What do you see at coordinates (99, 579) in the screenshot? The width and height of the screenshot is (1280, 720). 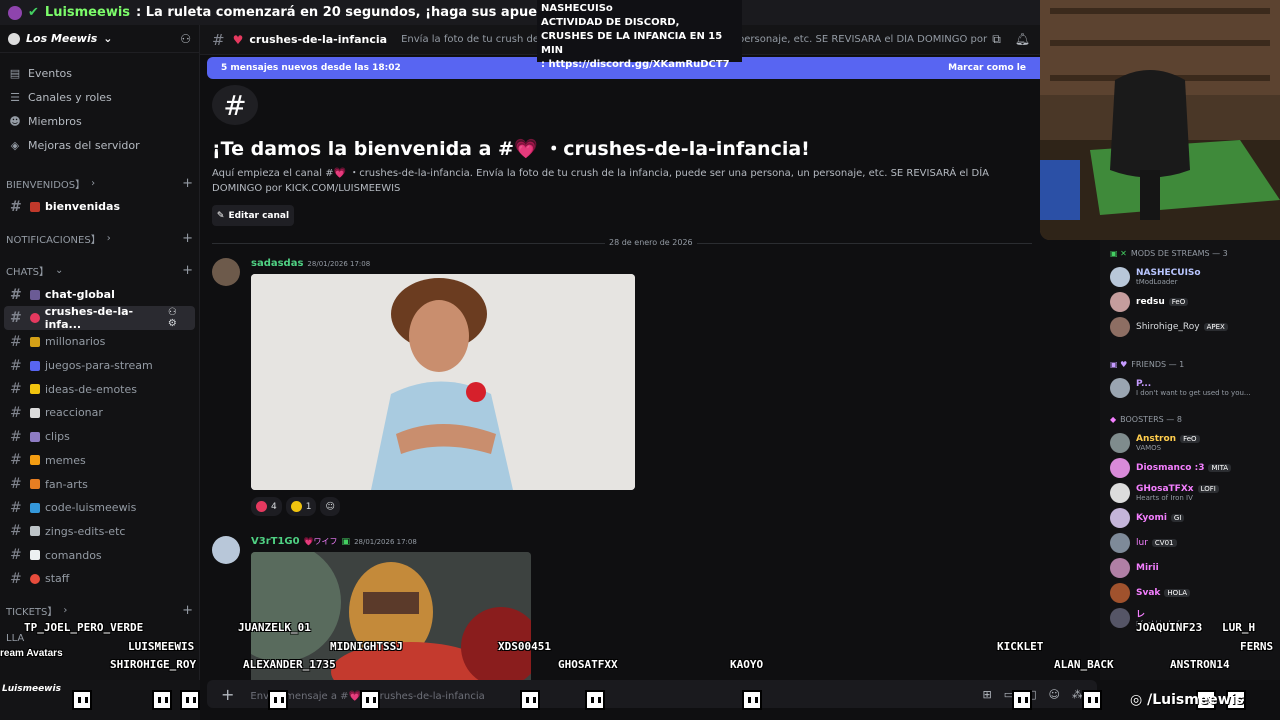 I see `channel-staff: # staff` at bounding box center [99, 579].